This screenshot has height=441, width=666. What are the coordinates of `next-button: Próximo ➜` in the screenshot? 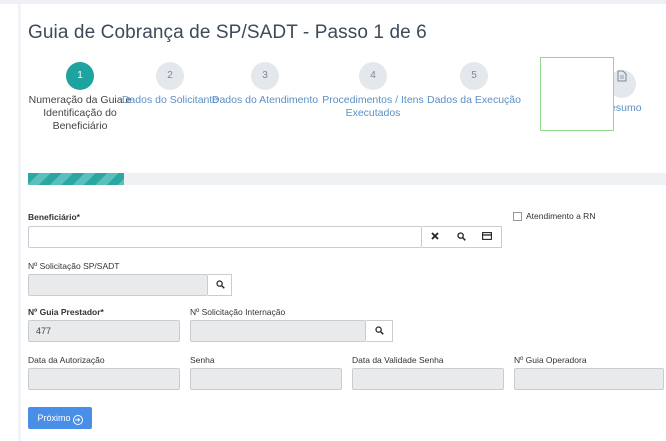 It's located at (60, 418).